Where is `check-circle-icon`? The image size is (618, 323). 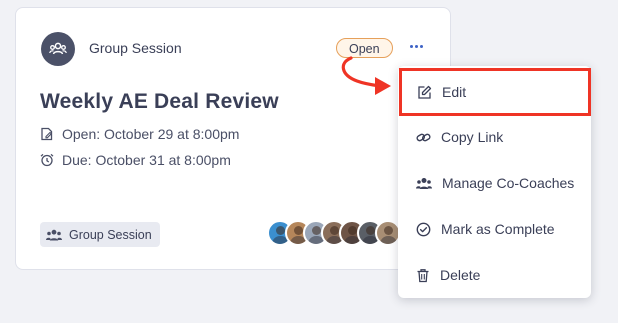 check-circle-icon is located at coordinates (423, 229).